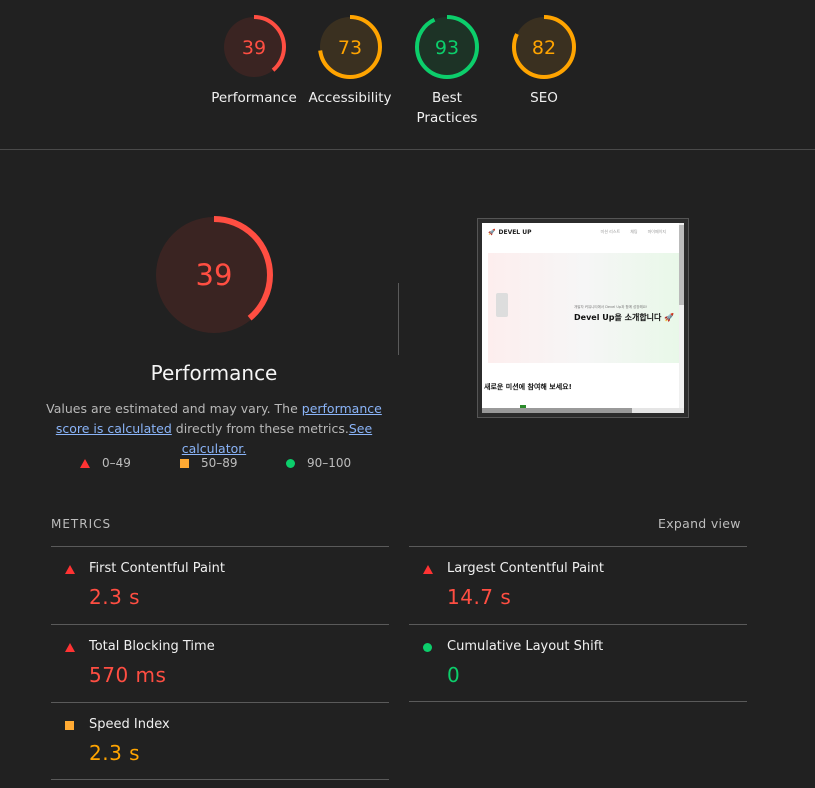 Image resolution: width=815 pixels, height=788 pixels. I want to click on thumbnail-horizontal-scrollbar, so click(583, 410).